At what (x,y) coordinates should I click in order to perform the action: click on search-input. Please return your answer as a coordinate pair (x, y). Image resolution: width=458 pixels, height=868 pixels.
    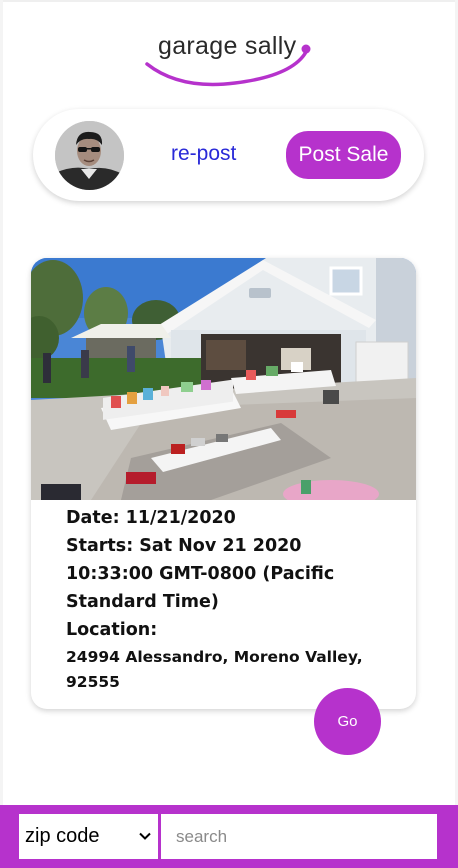
    Looking at the image, I should click on (299, 836).